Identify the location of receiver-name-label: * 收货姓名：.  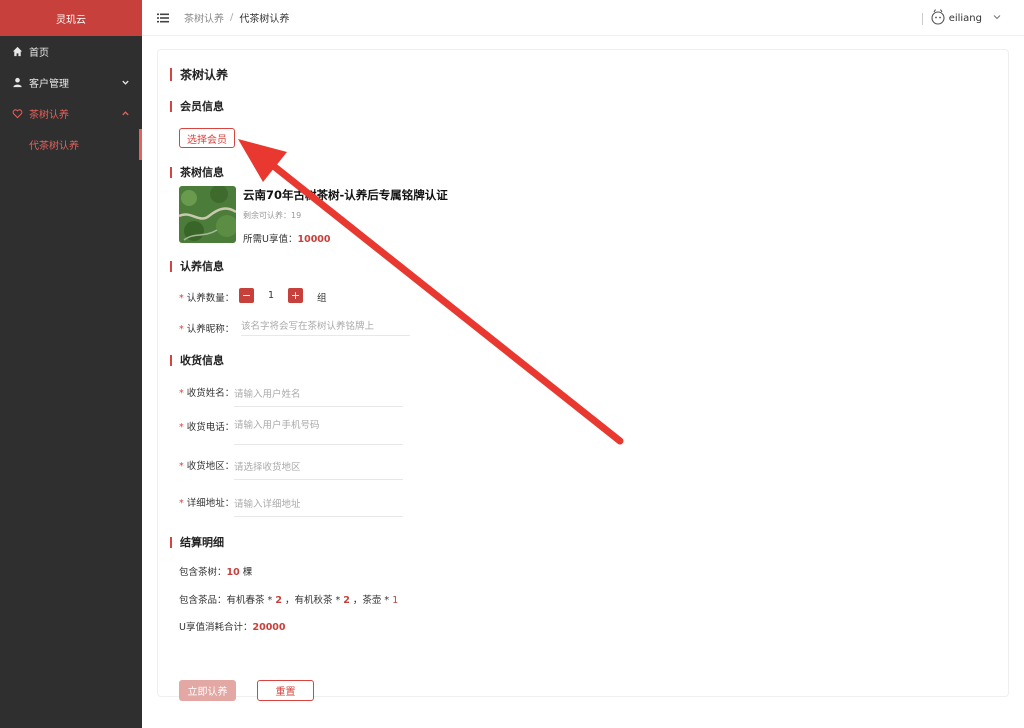
(206, 392).